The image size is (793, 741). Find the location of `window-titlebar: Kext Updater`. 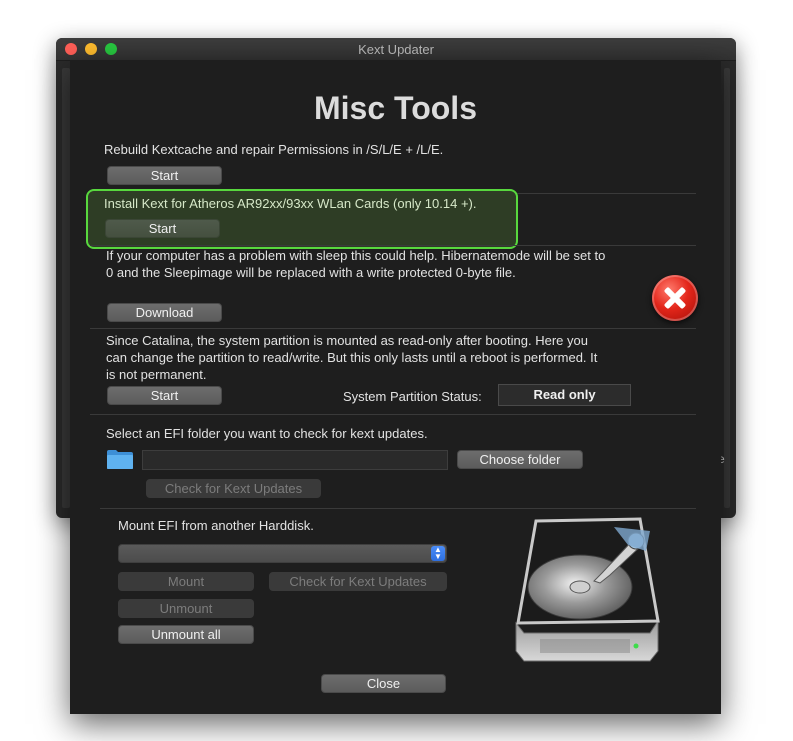

window-titlebar: Kext Updater is located at coordinates (396, 49).